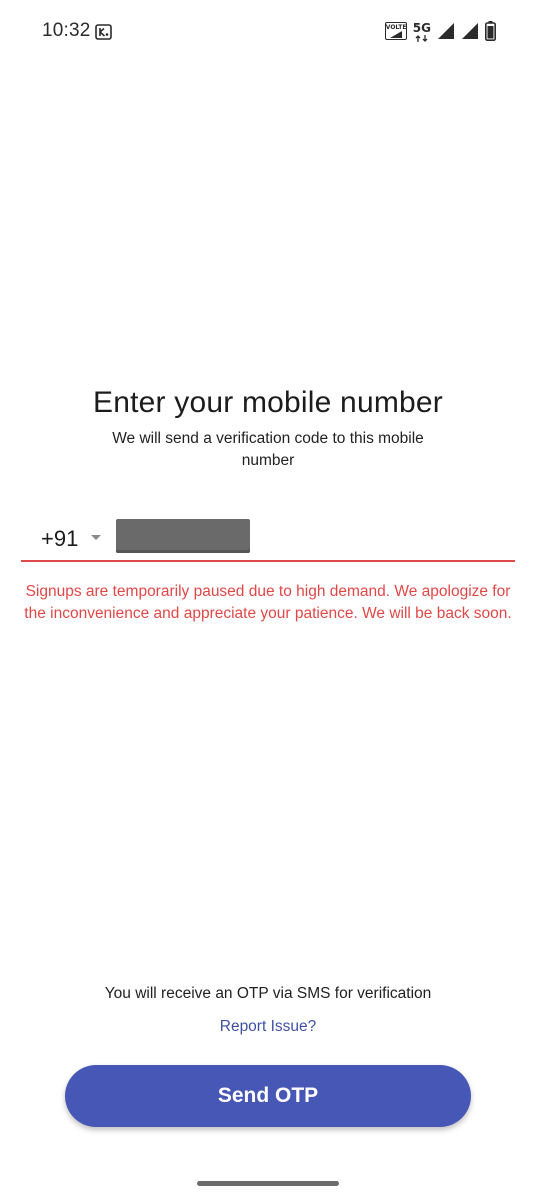  I want to click on mobile-number-input, so click(183, 536).